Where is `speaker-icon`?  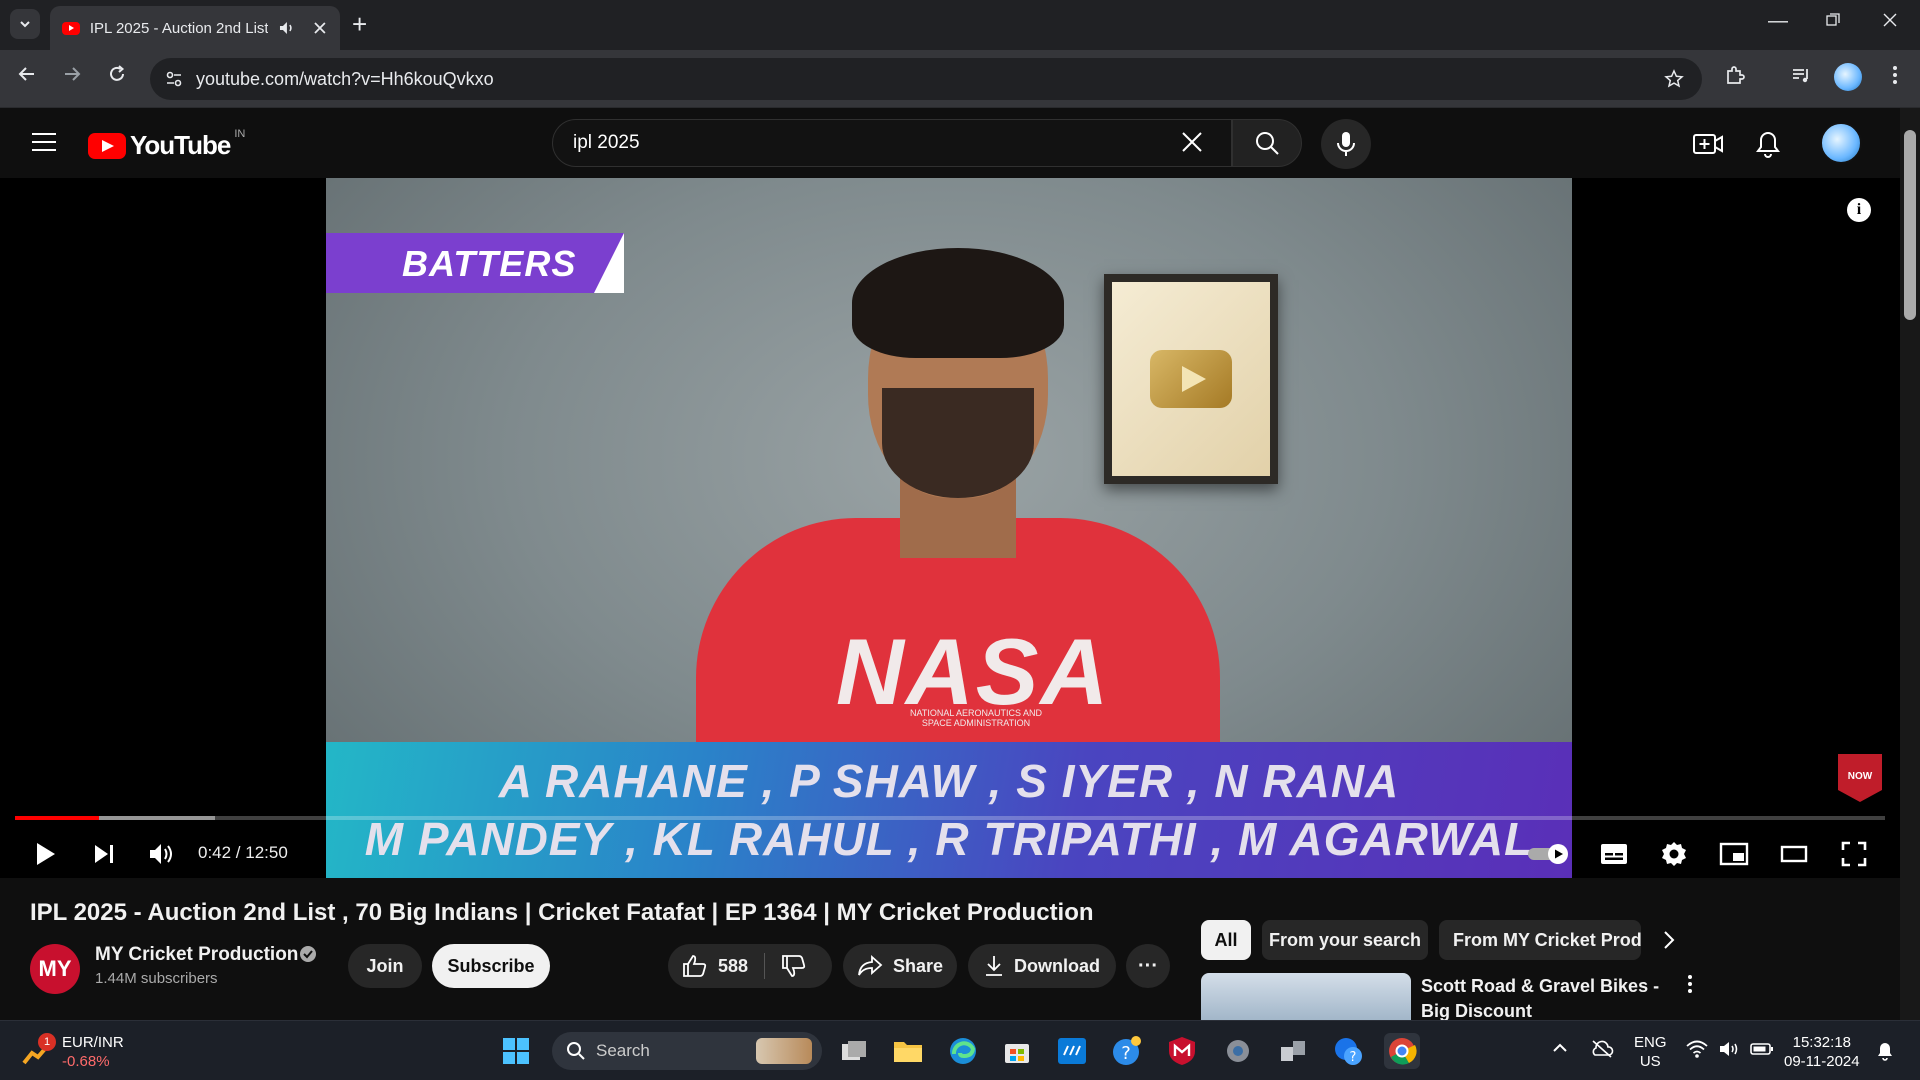
speaker-icon is located at coordinates (287, 28).